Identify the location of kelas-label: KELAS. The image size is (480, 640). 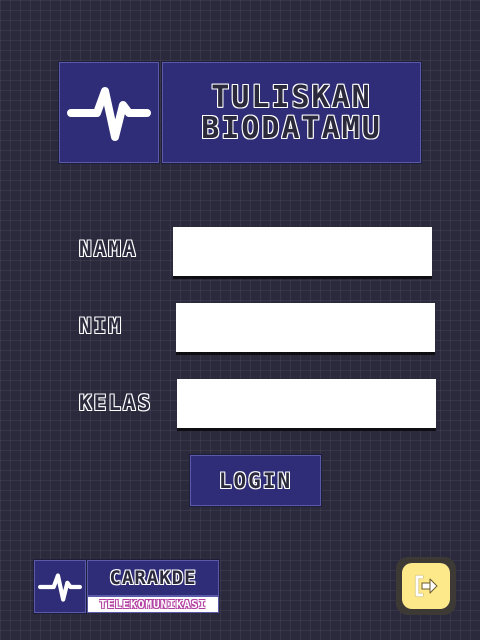
(116, 403).